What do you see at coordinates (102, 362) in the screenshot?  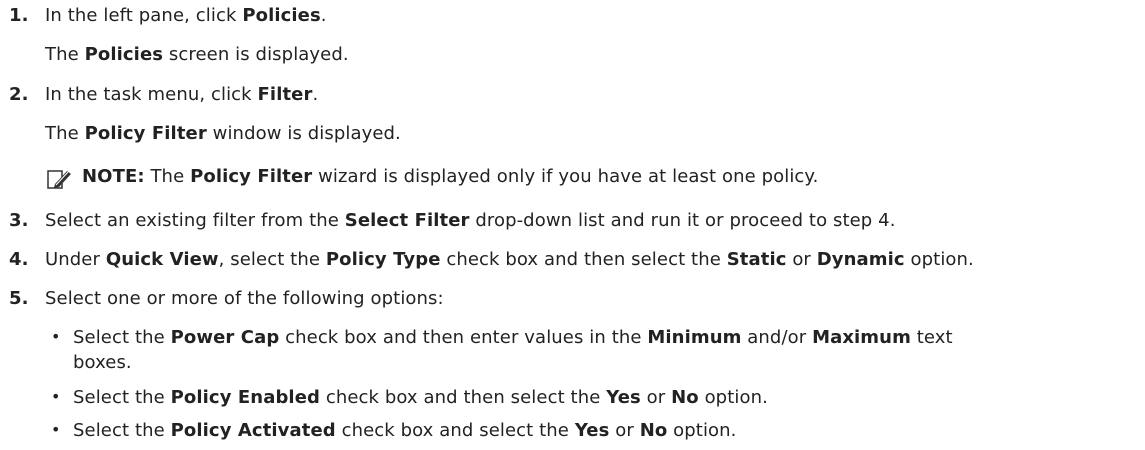 I see `bullet-text-continued: boxes.` at bounding box center [102, 362].